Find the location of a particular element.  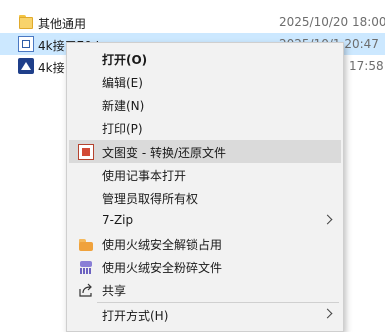

menu-item-label: 使用火绒安全粉碎文件 is located at coordinates (162, 268).